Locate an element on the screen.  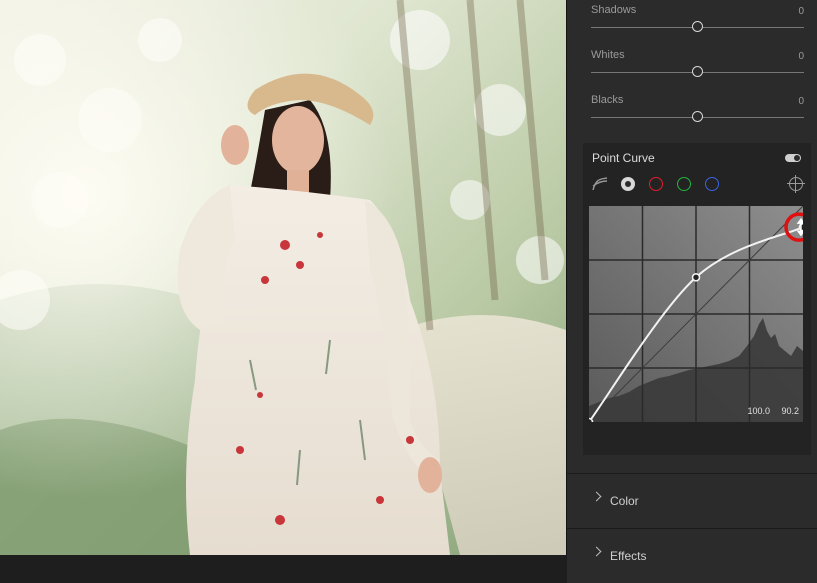
point-curve-toggle is located at coordinates (793, 158).